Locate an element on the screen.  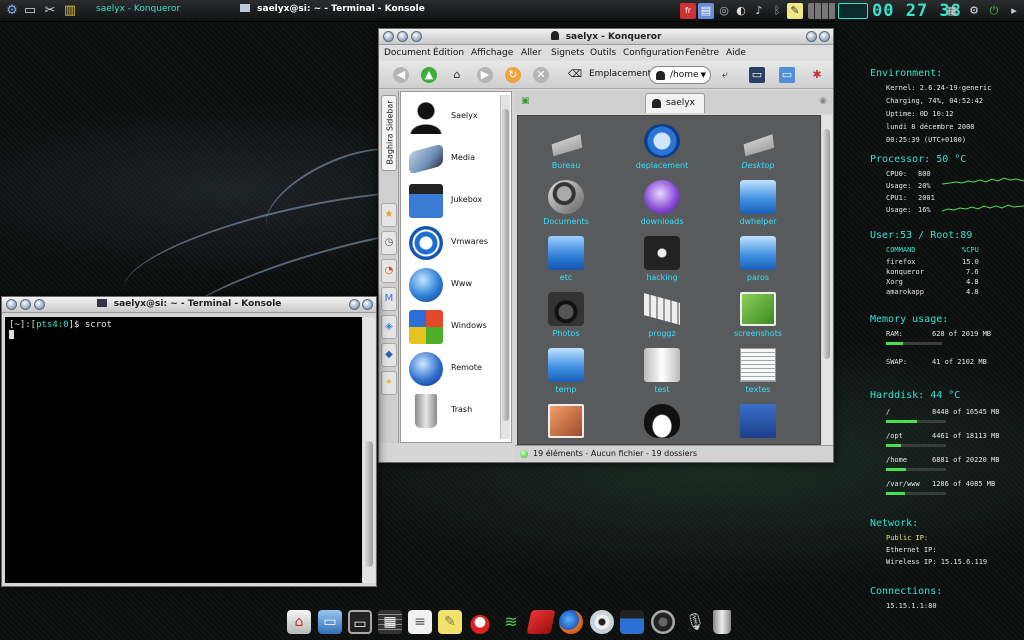
konqueror-titlebar: saelyx - Konqueror is located at coordinates (606, 37).